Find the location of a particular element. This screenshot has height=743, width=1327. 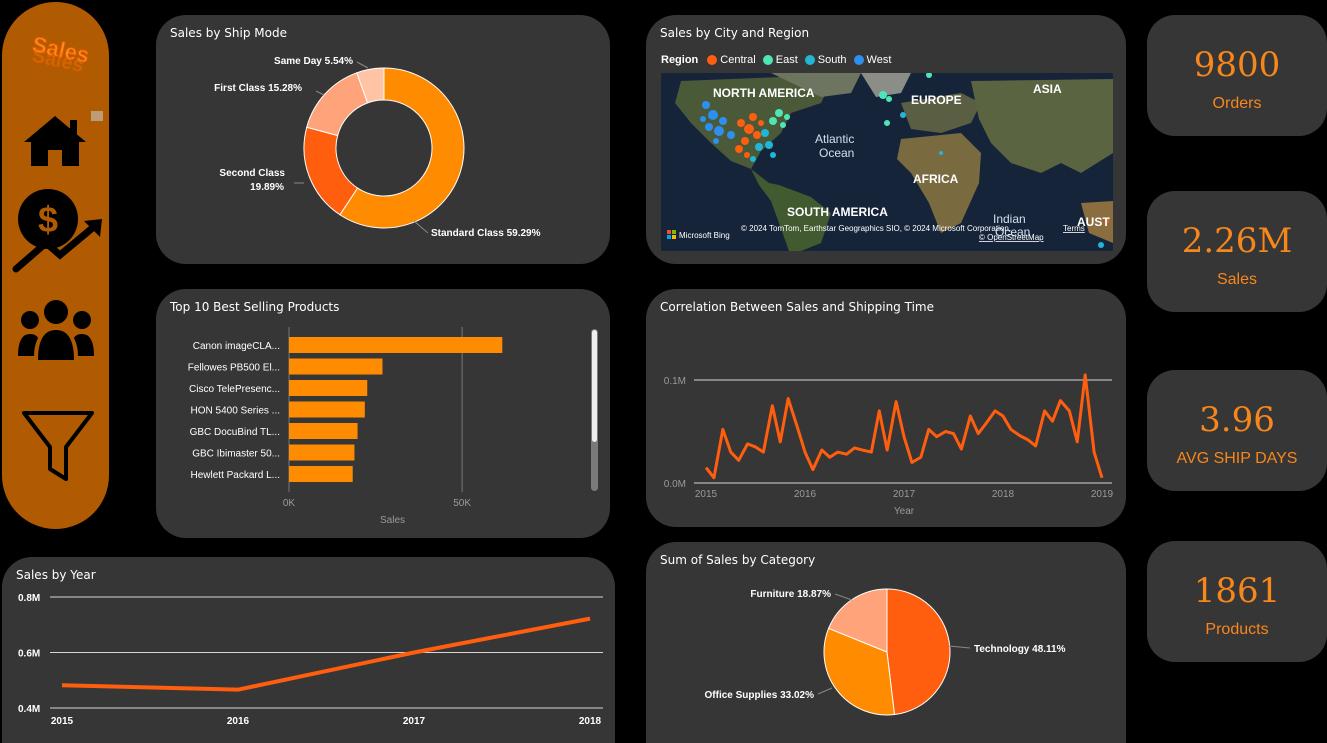

y-tick-label: 0.0M is located at coordinates (675, 484).